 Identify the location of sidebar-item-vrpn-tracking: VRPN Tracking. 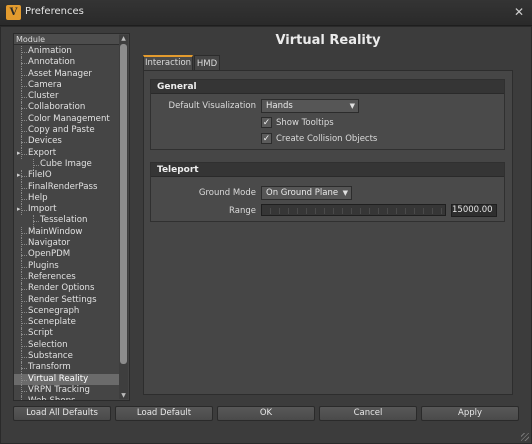
(67, 390).